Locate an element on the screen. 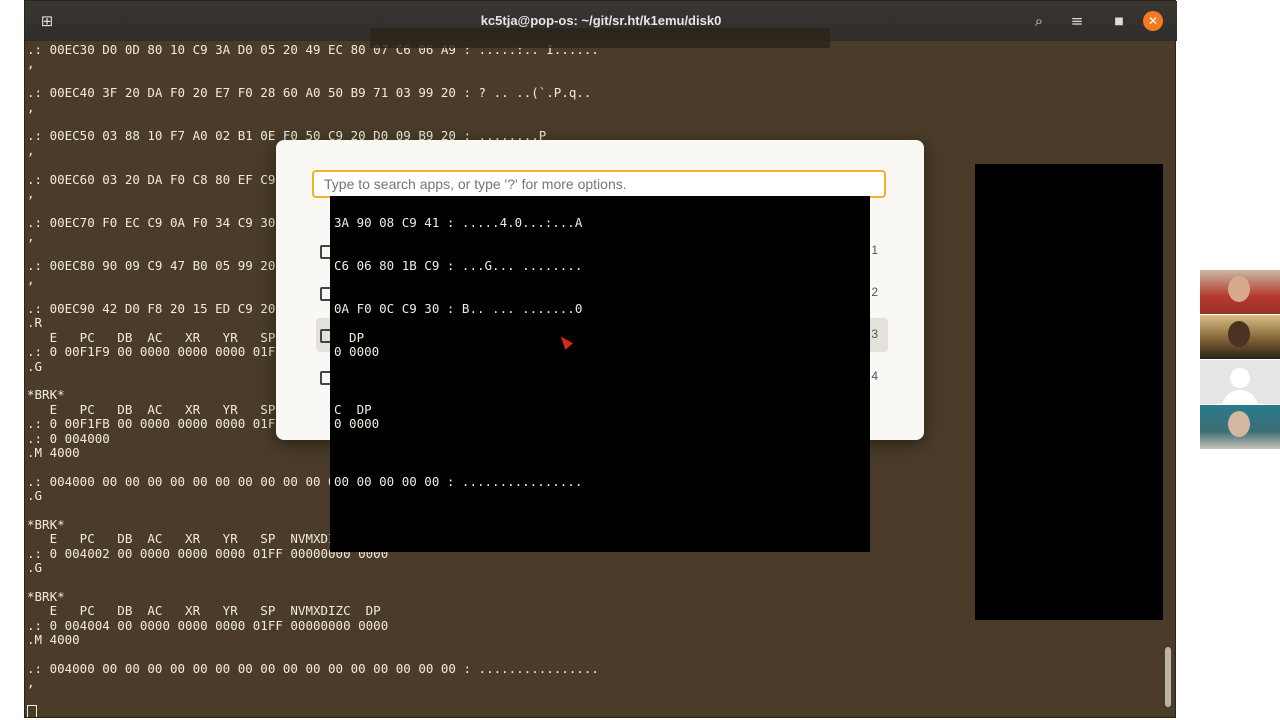 This screenshot has height=720, width=1280. terminal-prompt is located at coordinates (596, 710).